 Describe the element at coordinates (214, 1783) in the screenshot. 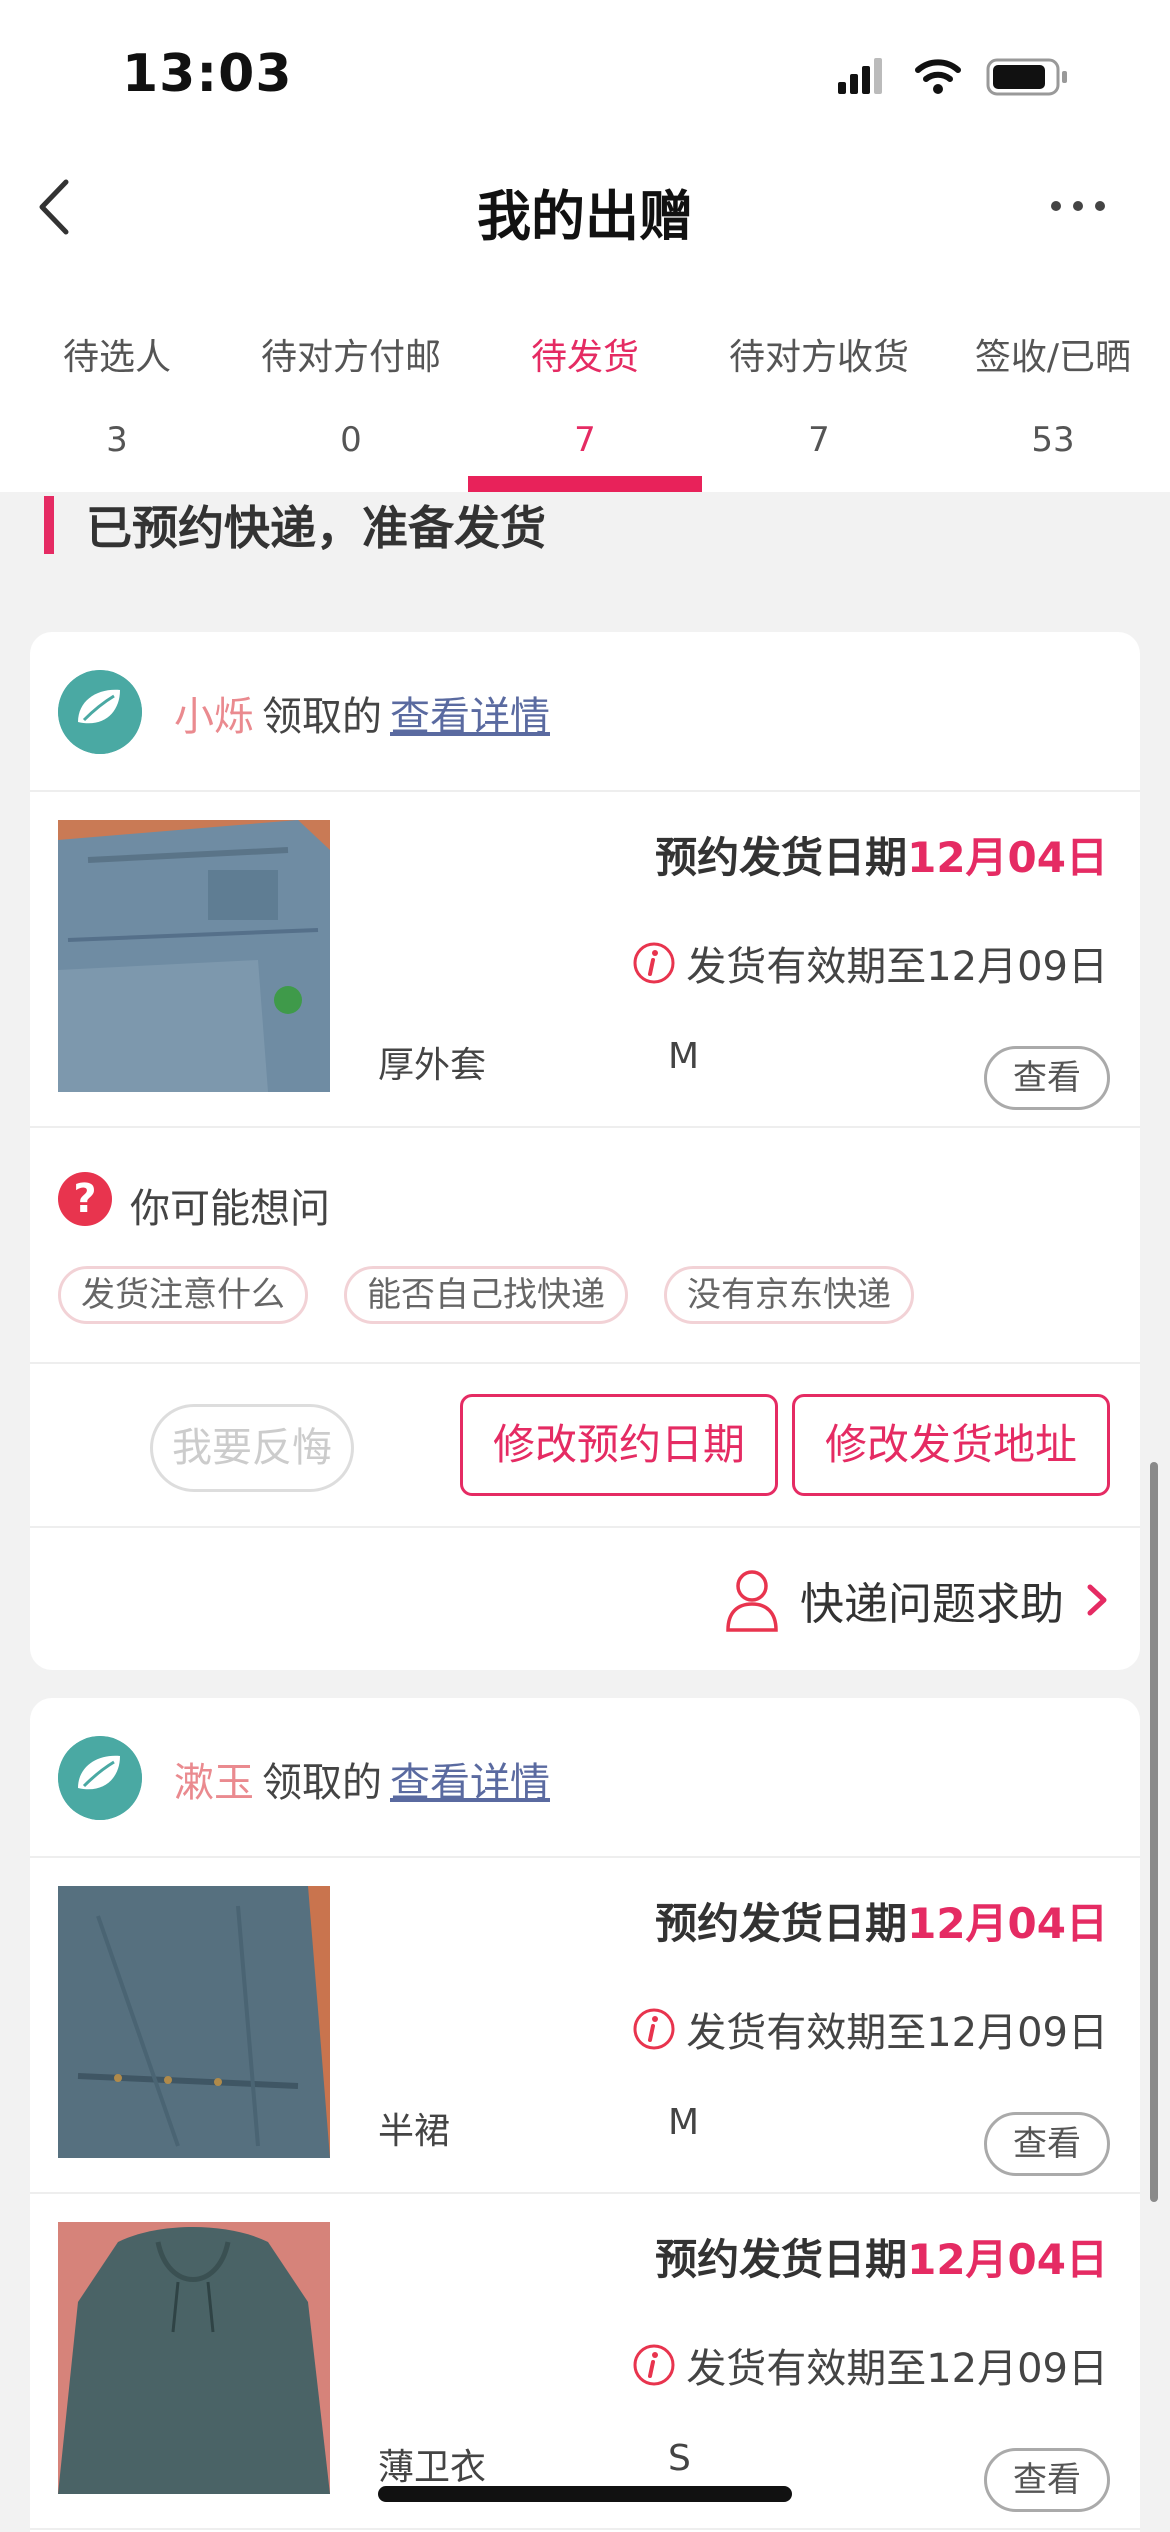

I see `receiver-name: 漱玉` at that location.